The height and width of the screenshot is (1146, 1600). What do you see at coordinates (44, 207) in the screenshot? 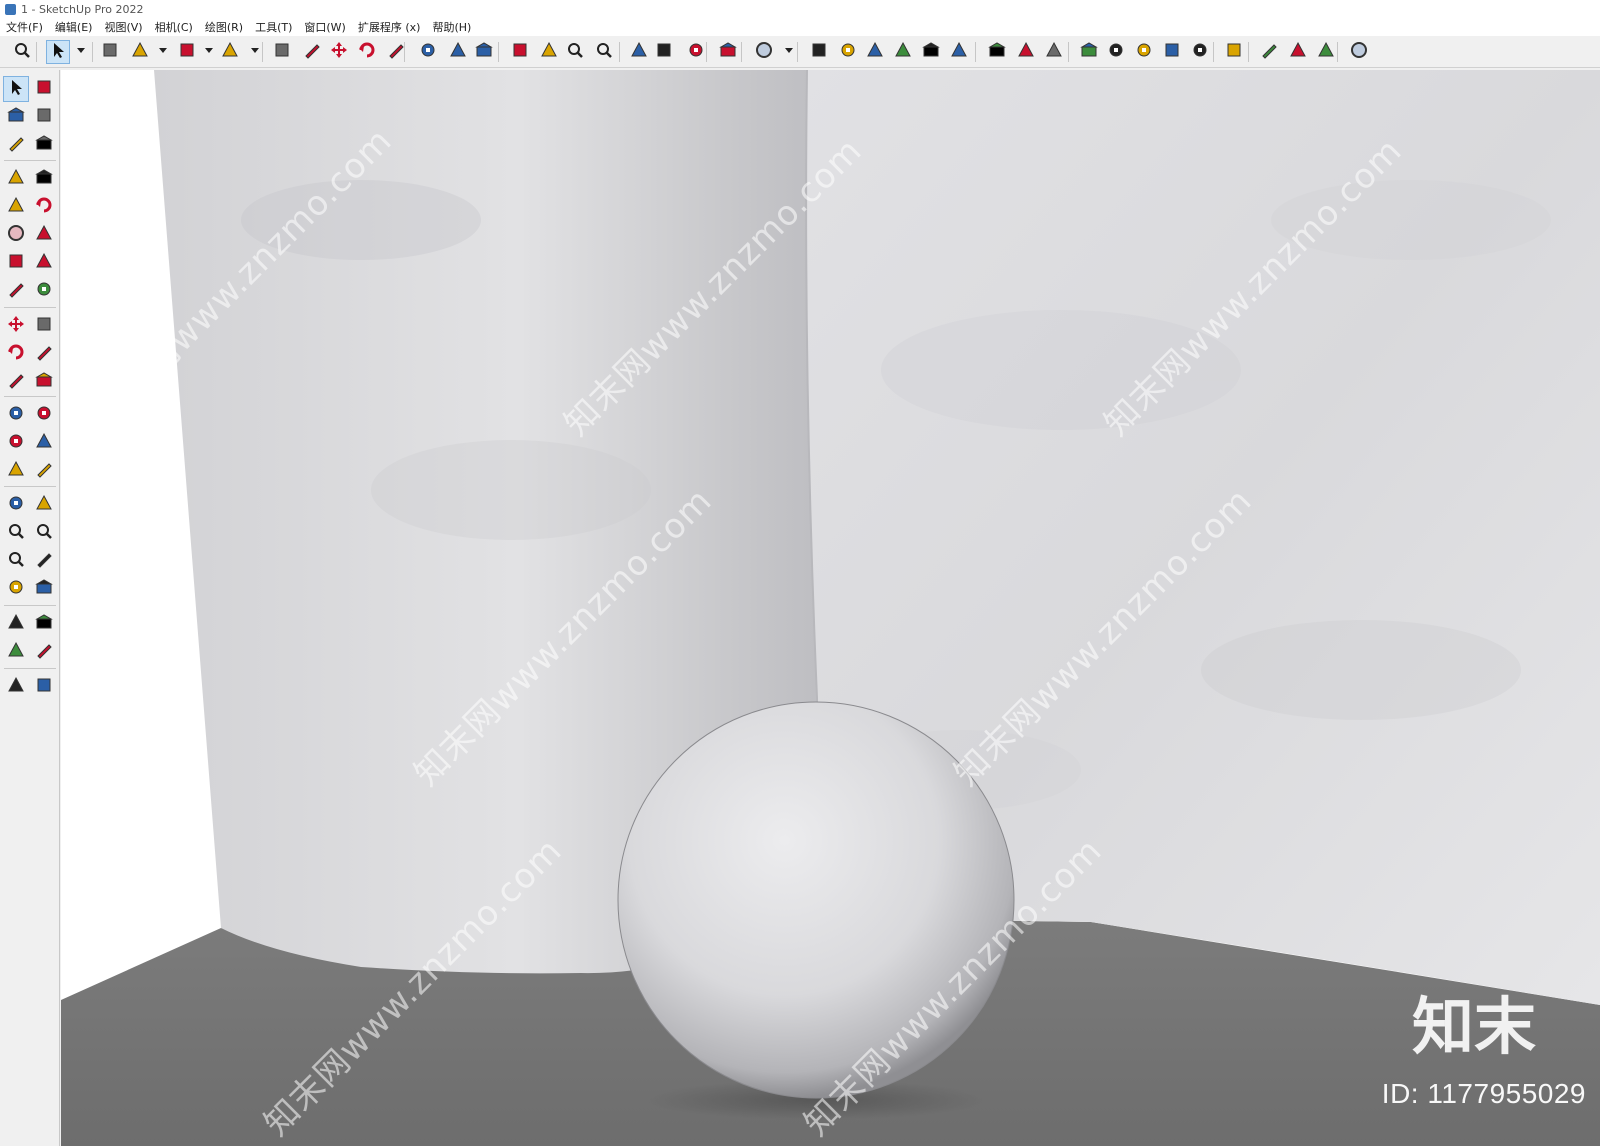
I see `left-tool-rotated-rectangle` at bounding box center [44, 207].